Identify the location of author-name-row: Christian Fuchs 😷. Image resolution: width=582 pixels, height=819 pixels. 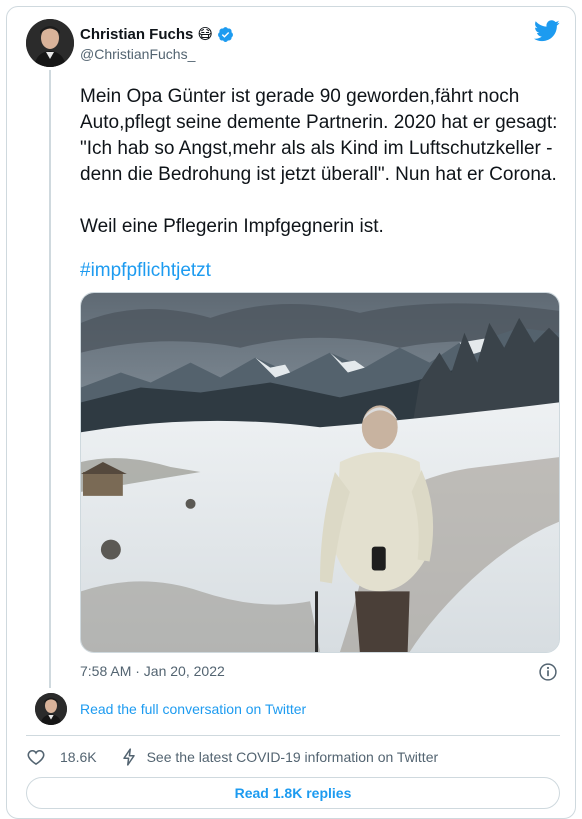
(157, 34).